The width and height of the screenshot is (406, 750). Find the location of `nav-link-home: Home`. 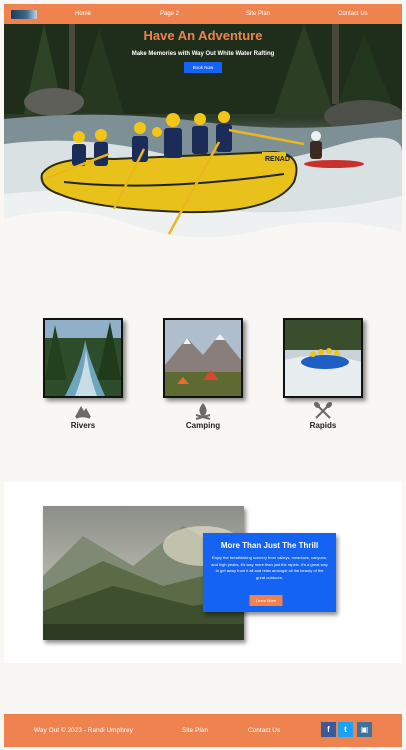

nav-link-home: Home is located at coordinates (83, 14).